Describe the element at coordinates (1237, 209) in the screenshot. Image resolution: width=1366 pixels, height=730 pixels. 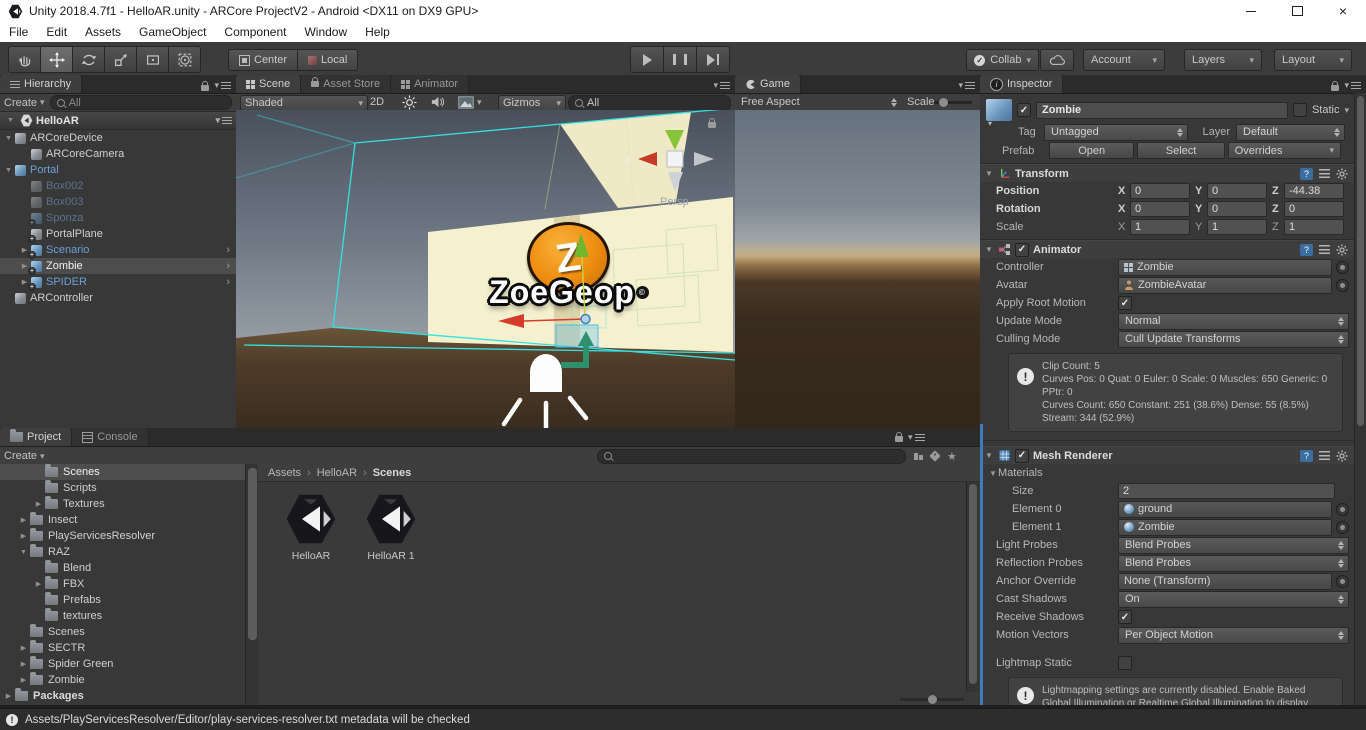
I see `rotation-y-field: 0` at that location.